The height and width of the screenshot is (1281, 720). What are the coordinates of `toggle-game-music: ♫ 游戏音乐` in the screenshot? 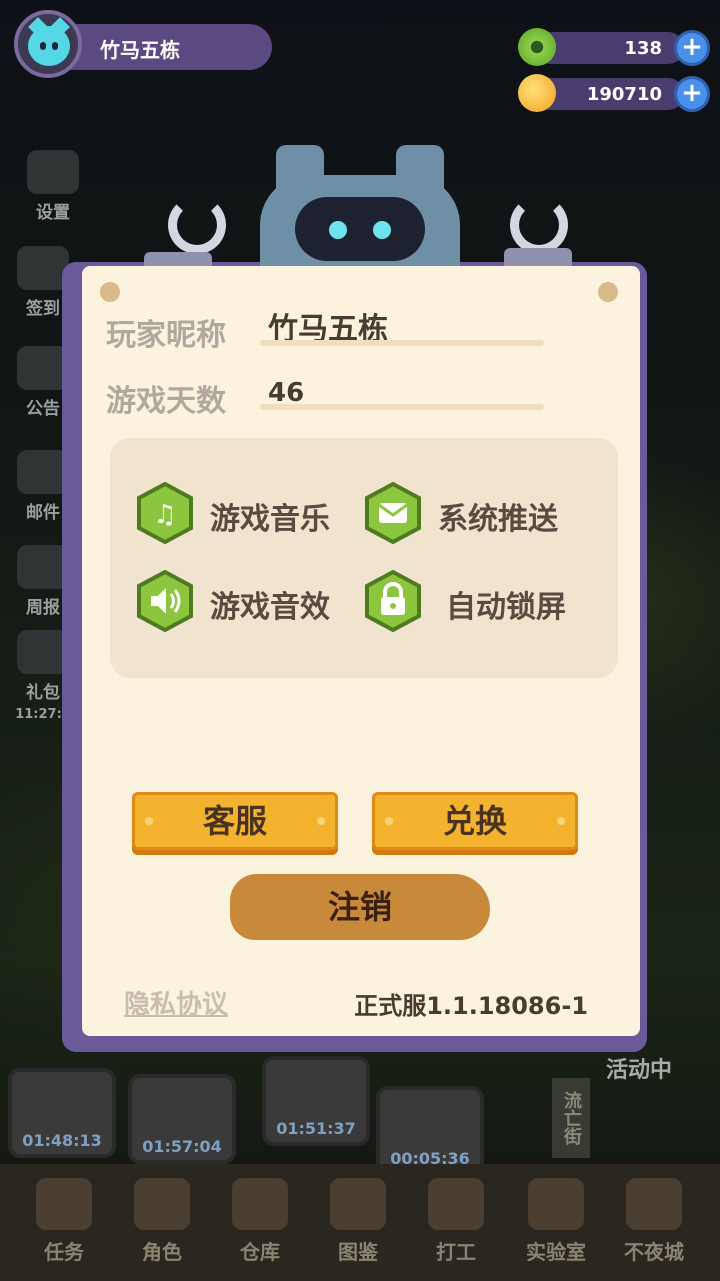 It's located at (244, 513).